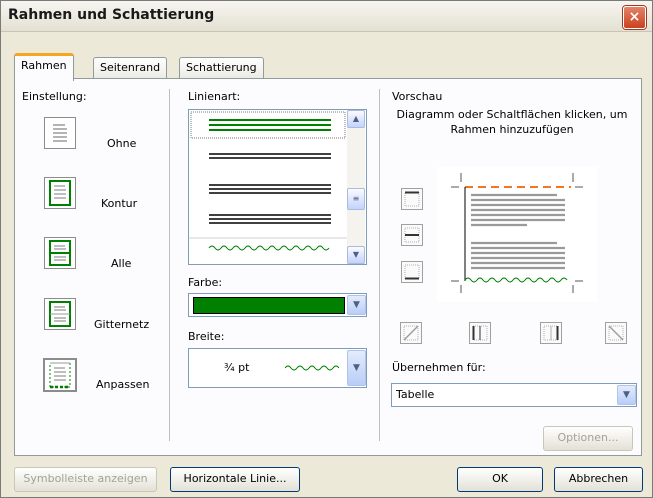 The image size is (653, 498). I want to click on border-bottom-button, so click(412, 272).